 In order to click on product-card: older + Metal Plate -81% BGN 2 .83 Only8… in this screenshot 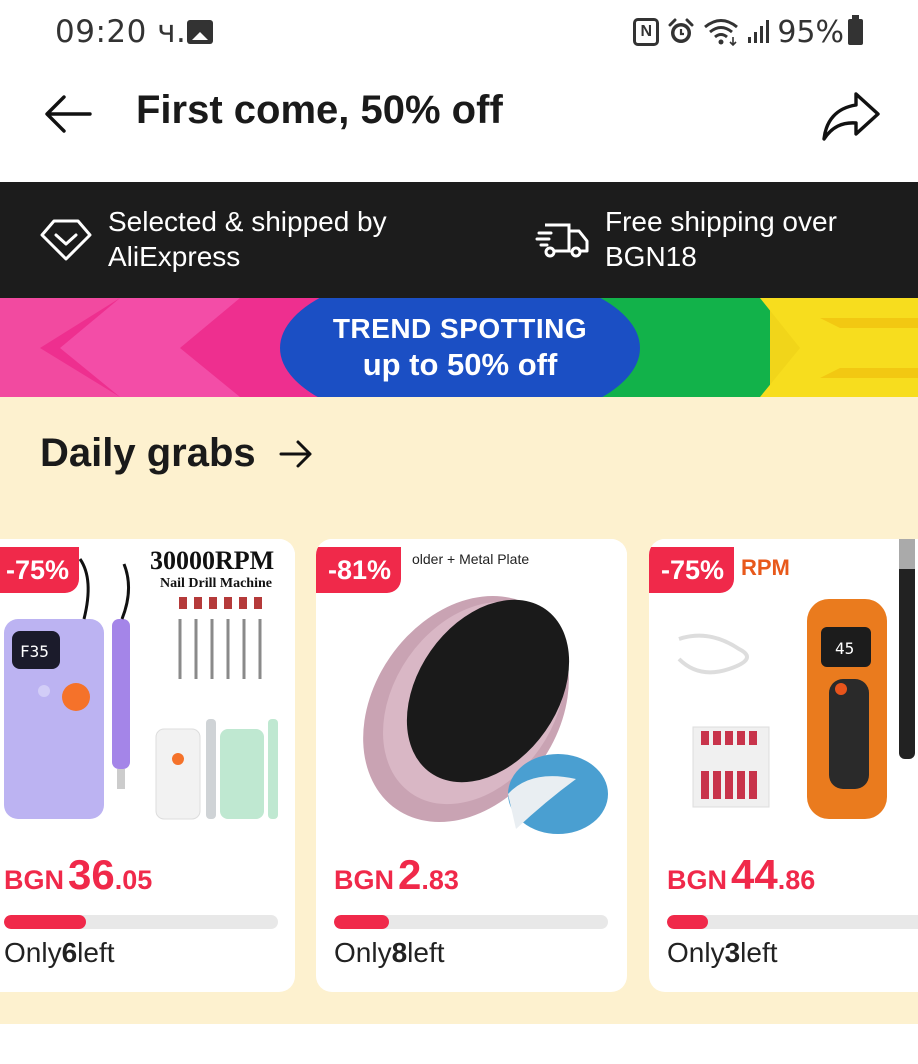, I will do `click(471, 765)`.